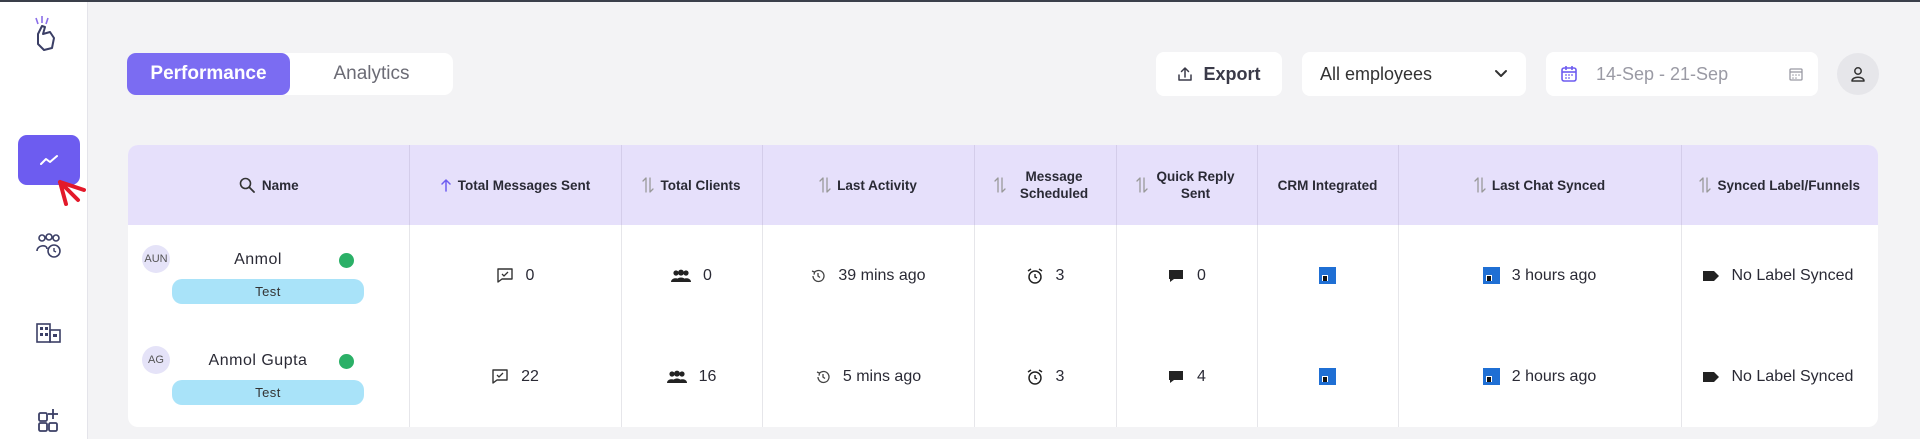 The width and height of the screenshot is (1920, 439). I want to click on column-label: Message Scheduled, so click(1054, 185).